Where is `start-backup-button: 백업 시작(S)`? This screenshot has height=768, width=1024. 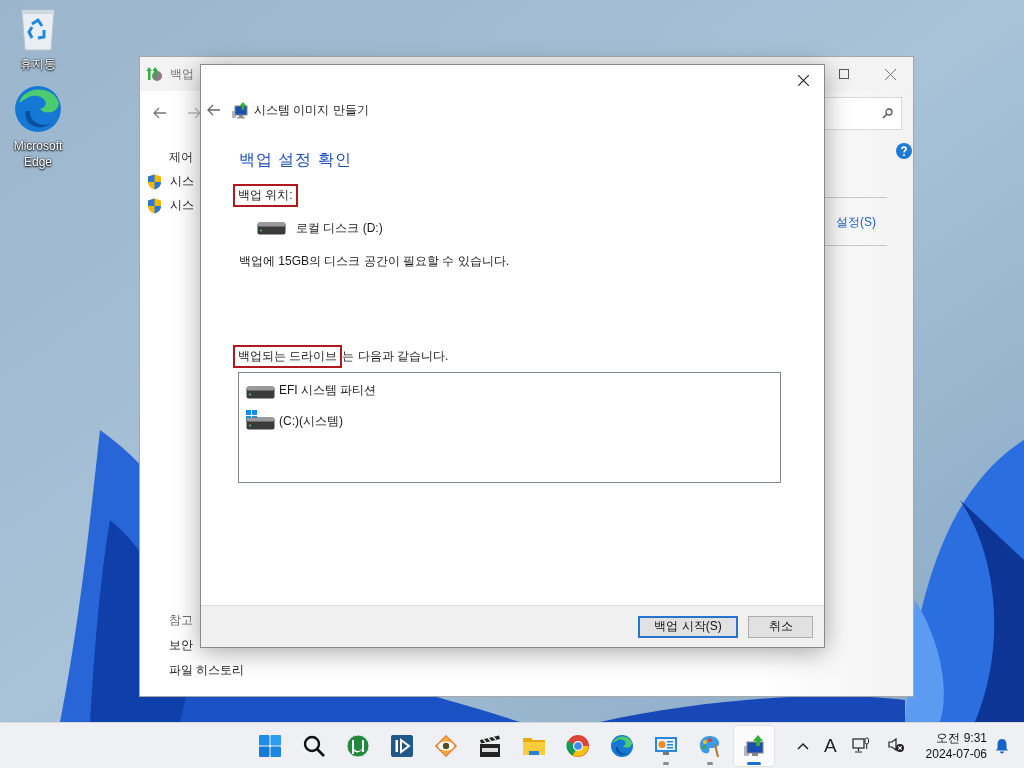
start-backup-button: 백업 시작(S) is located at coordinates (688, 626).